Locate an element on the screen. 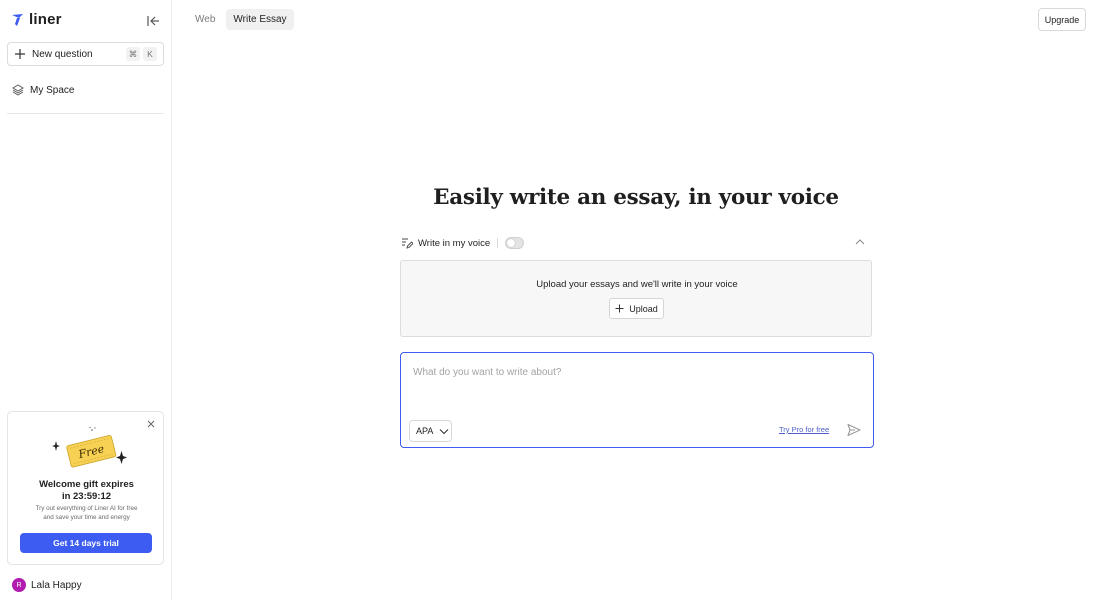  sidebar-item-my-space: My Space is located at coordinates (43, 90).